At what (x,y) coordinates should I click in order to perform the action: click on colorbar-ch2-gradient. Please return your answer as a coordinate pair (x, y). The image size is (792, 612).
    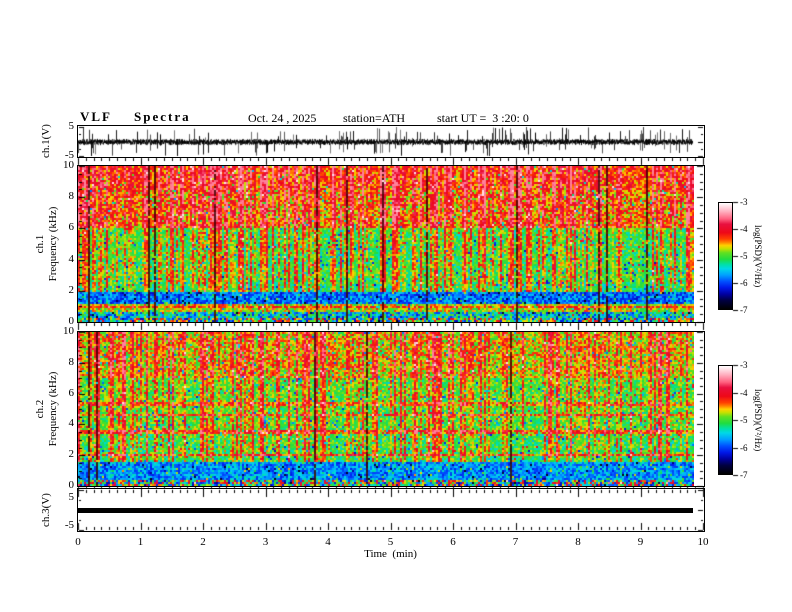
    Looking at the image, I should click on (725, 420).